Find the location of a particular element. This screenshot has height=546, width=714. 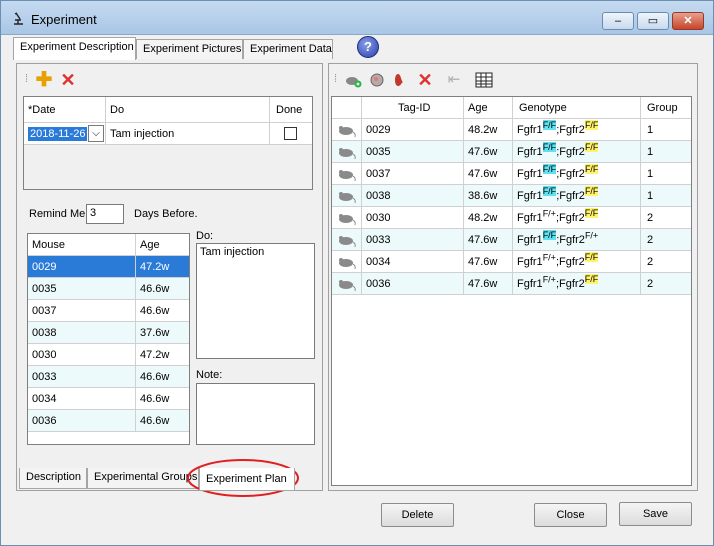

tissue-icon is located at coordinates (377, 80).